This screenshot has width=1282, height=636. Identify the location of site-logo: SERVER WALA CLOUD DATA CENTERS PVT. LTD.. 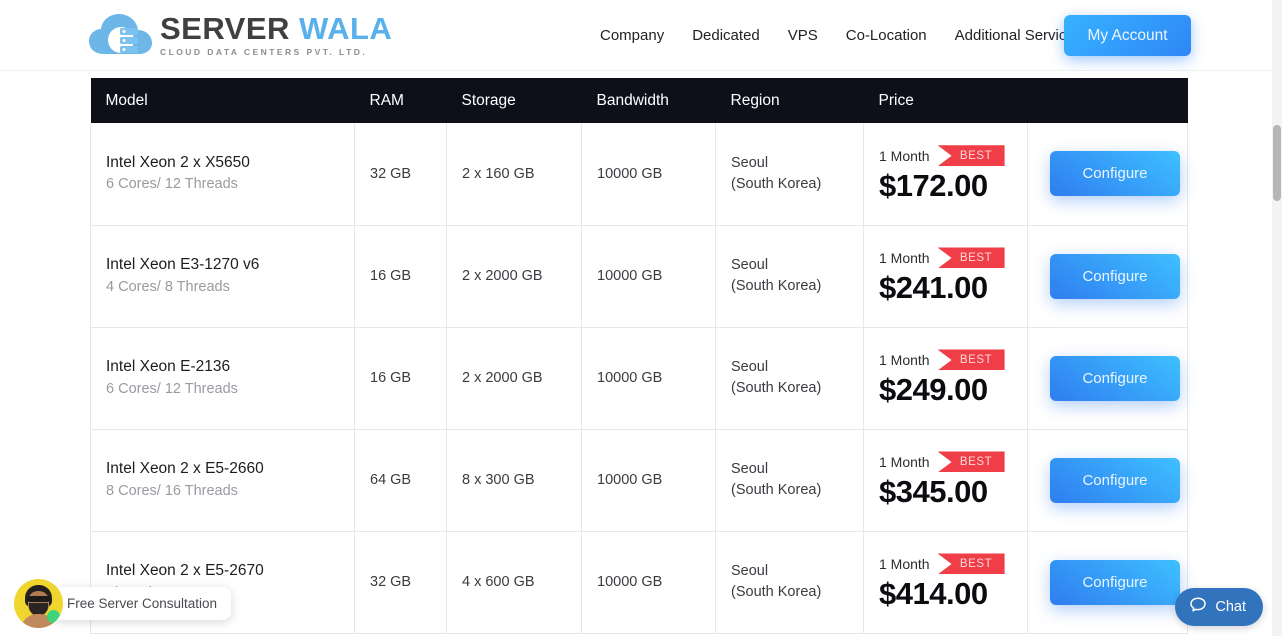
(240, 35).